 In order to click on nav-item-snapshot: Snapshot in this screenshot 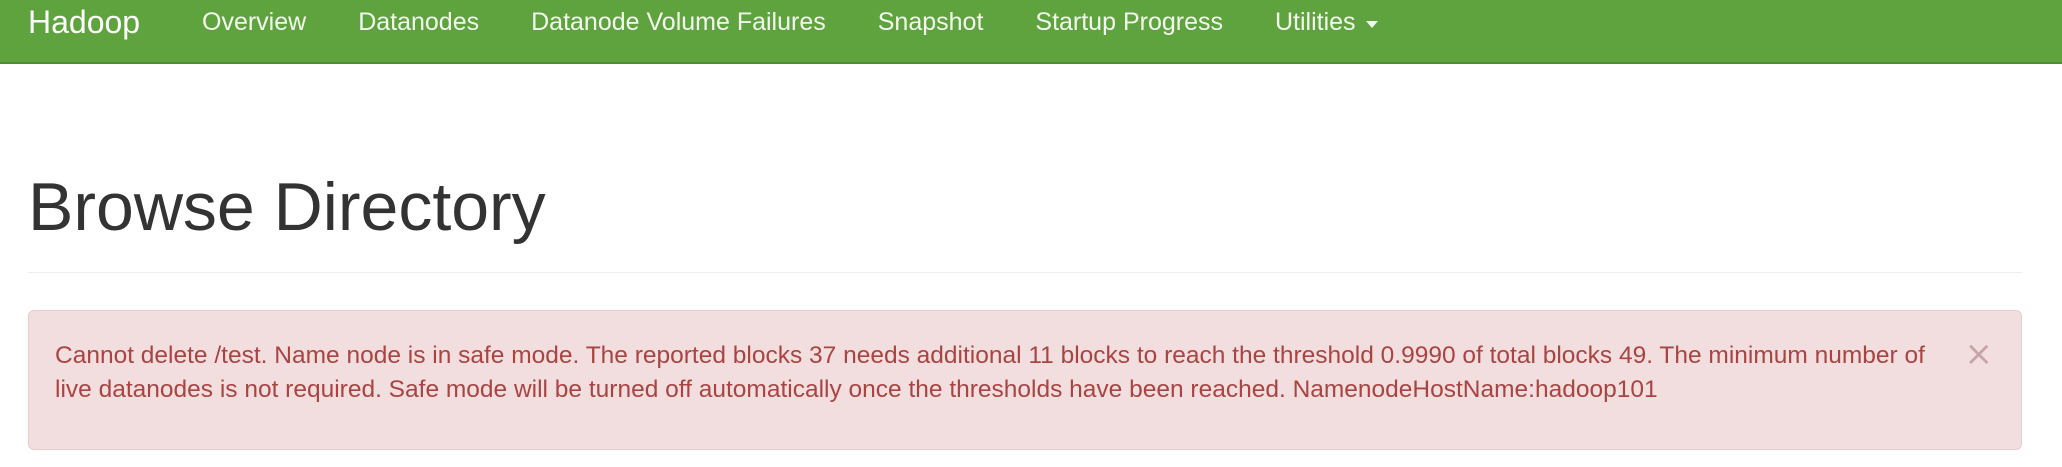, I will do `click(931, 22)`.